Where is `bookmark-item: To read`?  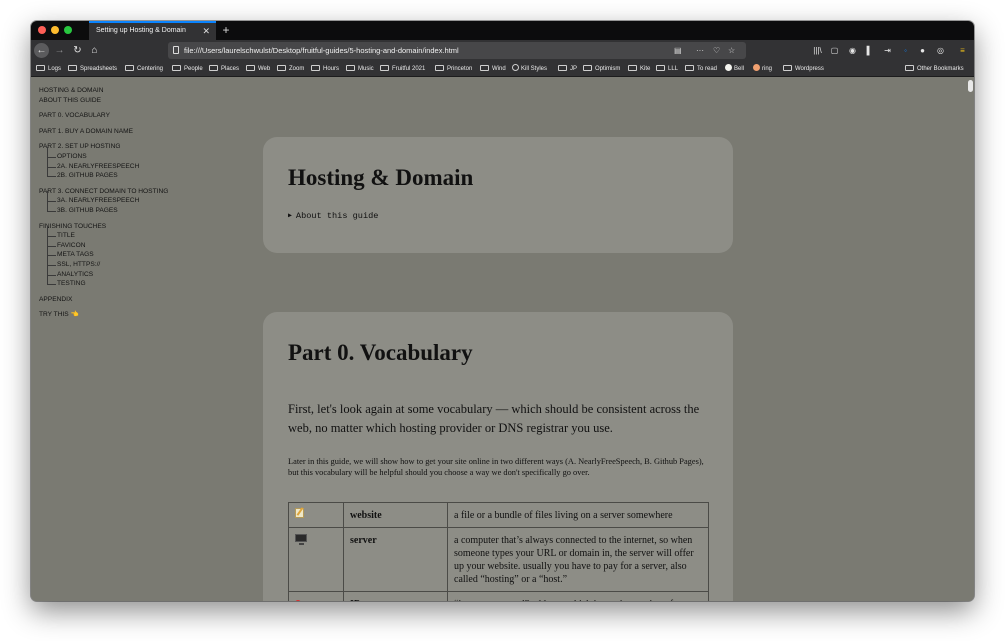
bookmark-item: To read is located at coordinates (701, 69).